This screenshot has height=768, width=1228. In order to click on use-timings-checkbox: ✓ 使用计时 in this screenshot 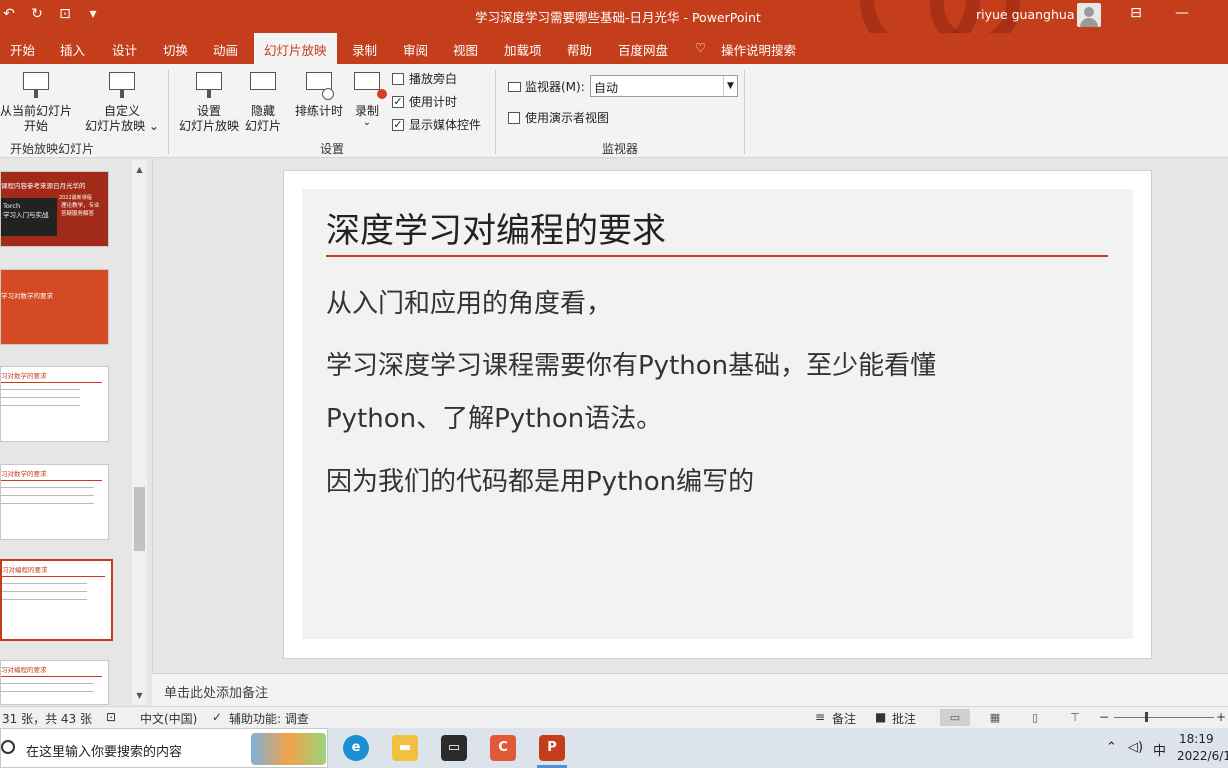, I will do `click(424, 101)`.